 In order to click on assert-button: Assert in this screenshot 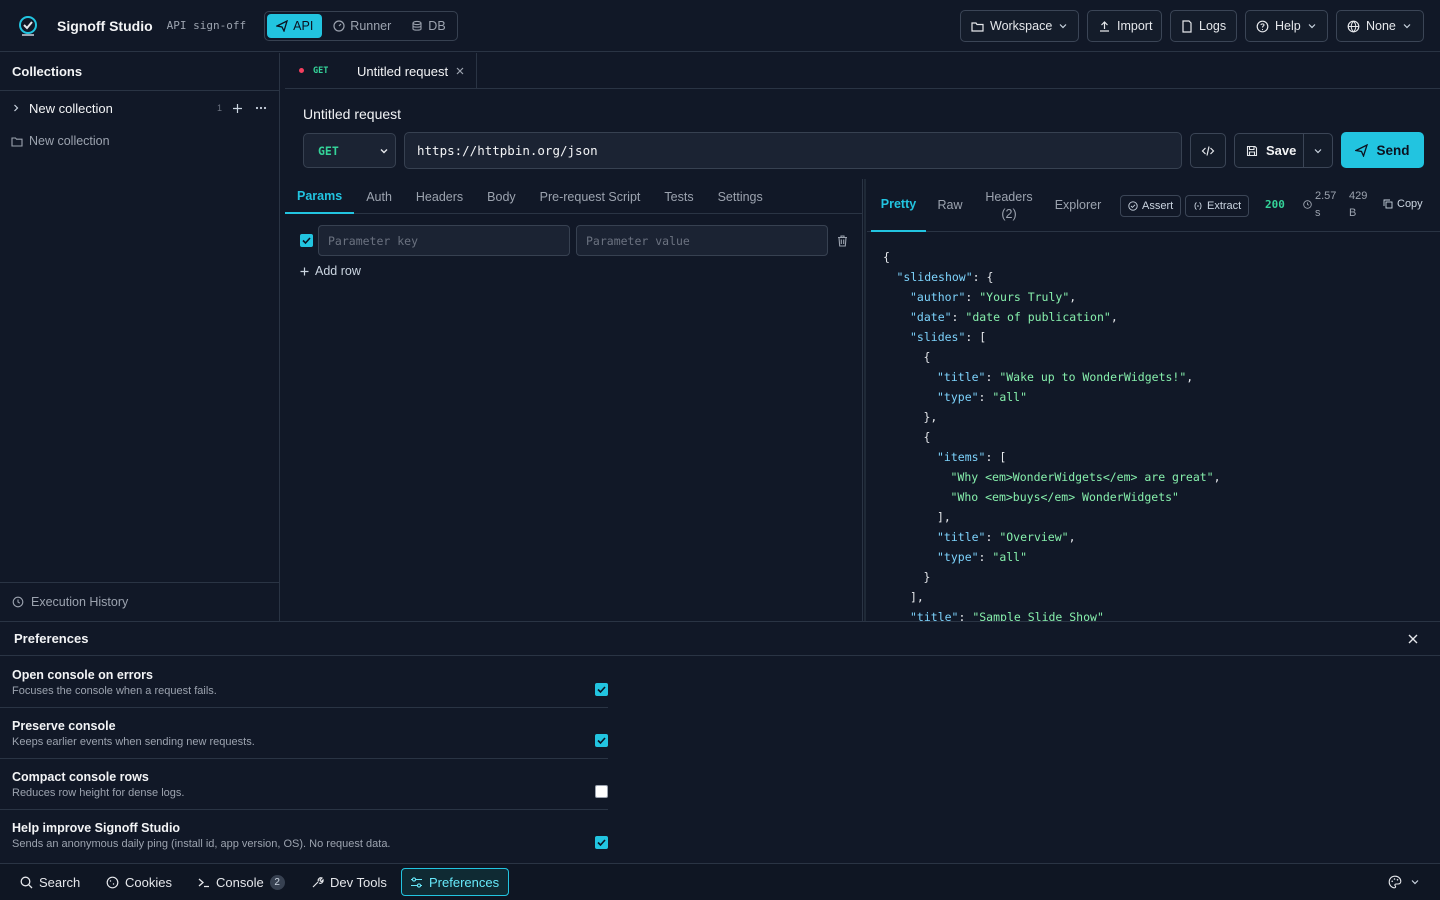, I will do `click(1151, 206)`.